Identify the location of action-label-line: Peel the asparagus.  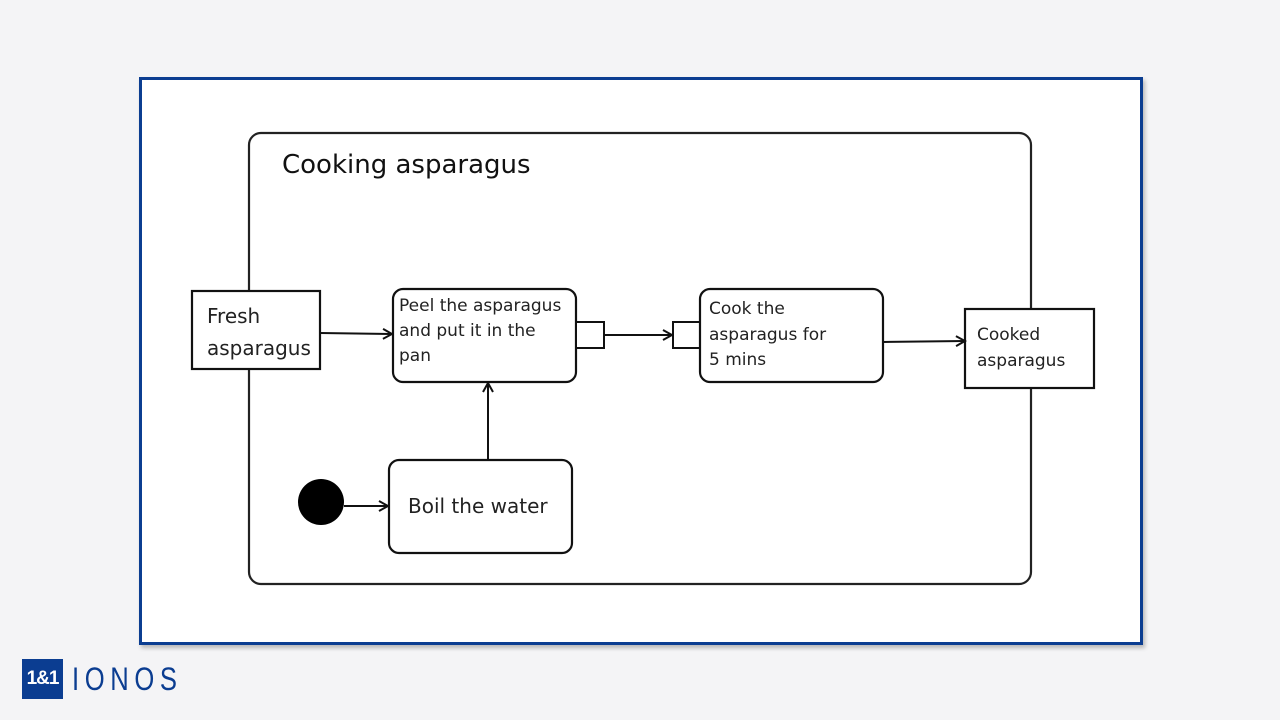
(480, 306).